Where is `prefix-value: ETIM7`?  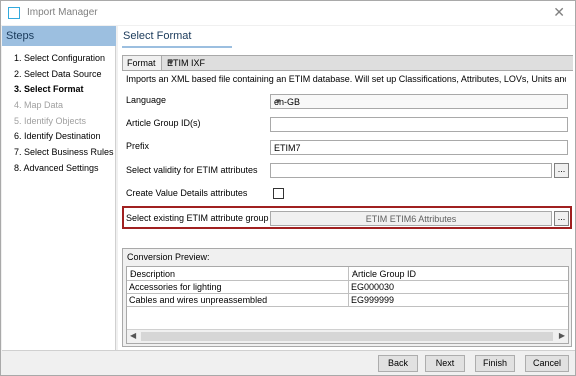
prefix-value: ETIM7 is located at coordinates (287, 148).